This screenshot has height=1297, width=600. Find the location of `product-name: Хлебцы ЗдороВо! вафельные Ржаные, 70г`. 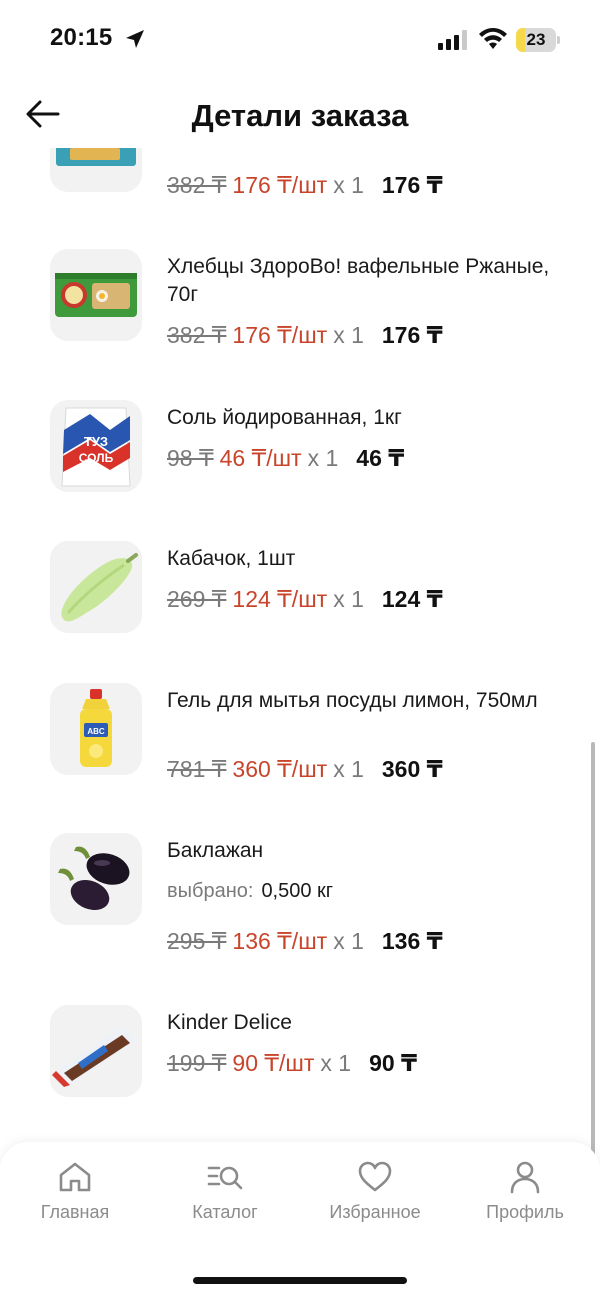

product-name: Хлебцы ЗдороВо! вафельные Ржаные, 70г is located at coordinates (358, 280).